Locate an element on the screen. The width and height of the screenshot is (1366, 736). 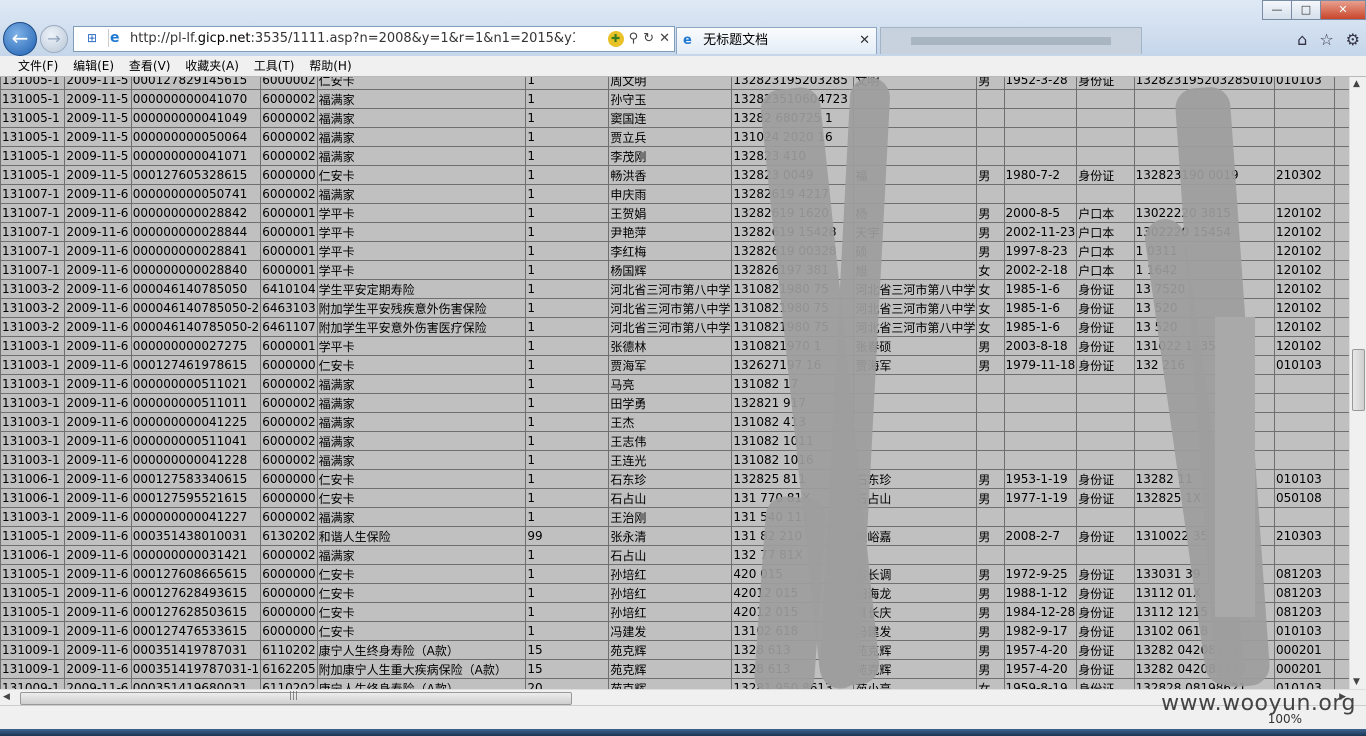
home-icon: ⌂ is located at coordinates (1302, 39).